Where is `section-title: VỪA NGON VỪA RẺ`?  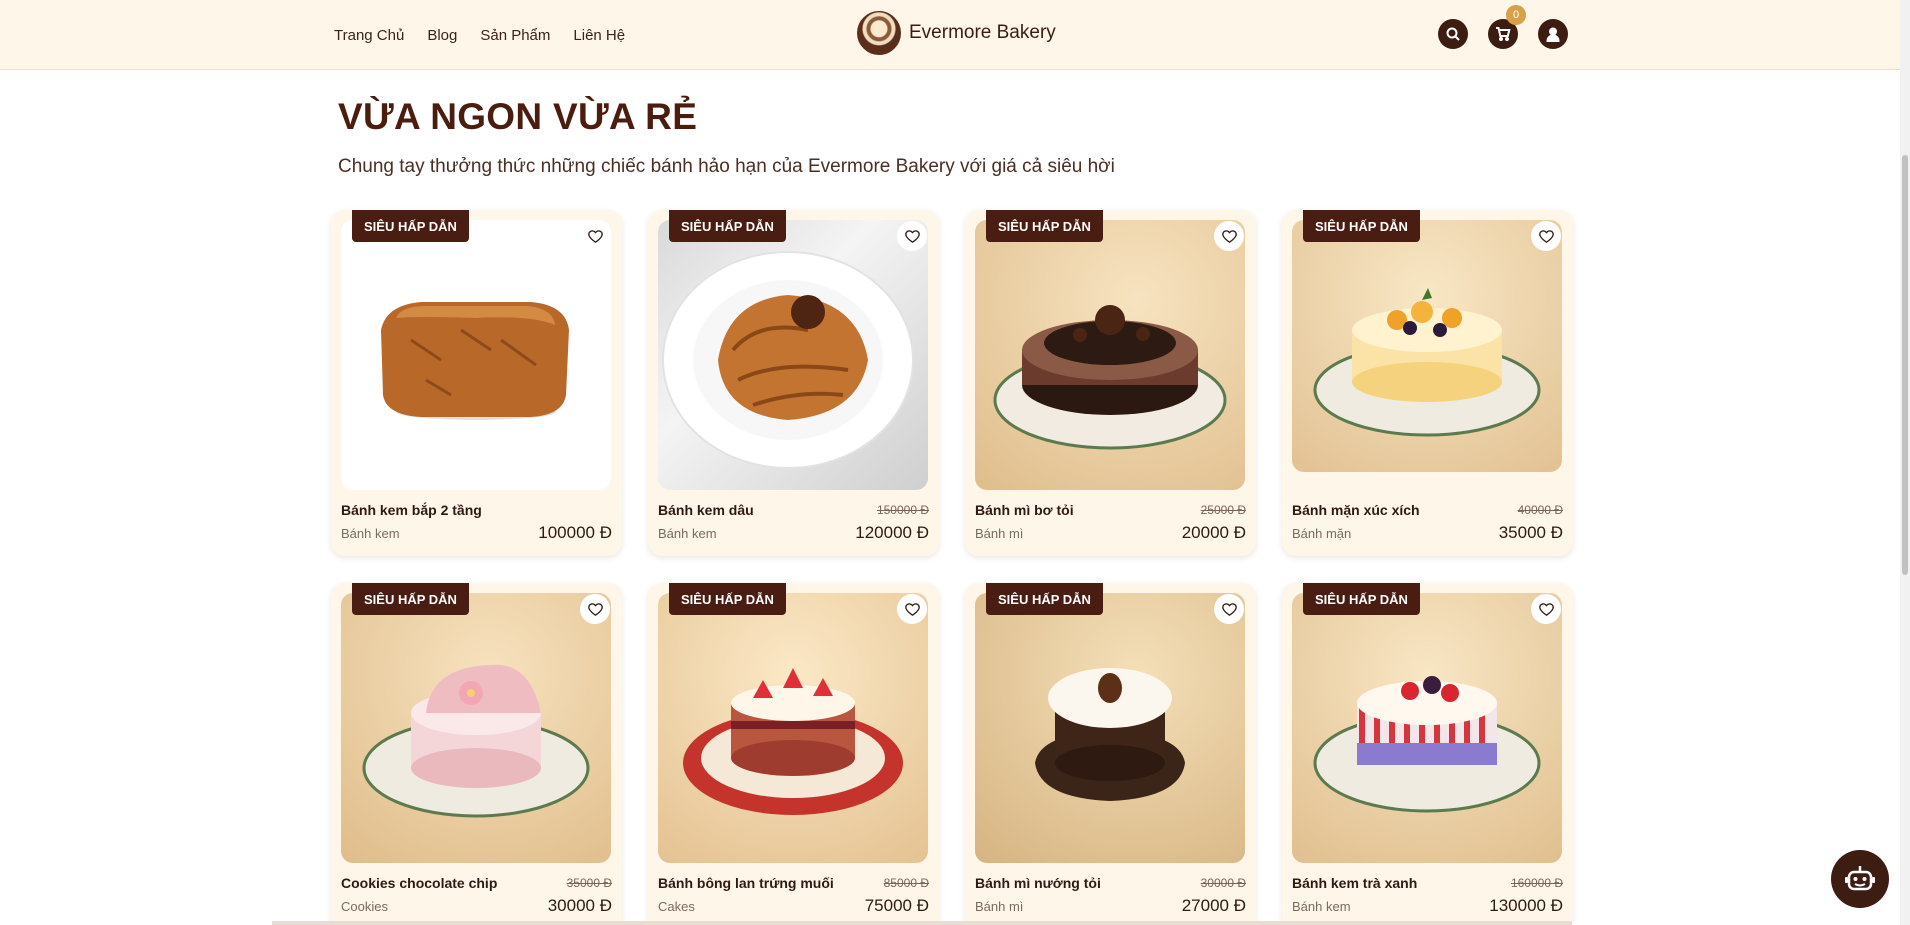 section-title: VỪA NGON VỪA RẺ is located at coordinates (518, 116).